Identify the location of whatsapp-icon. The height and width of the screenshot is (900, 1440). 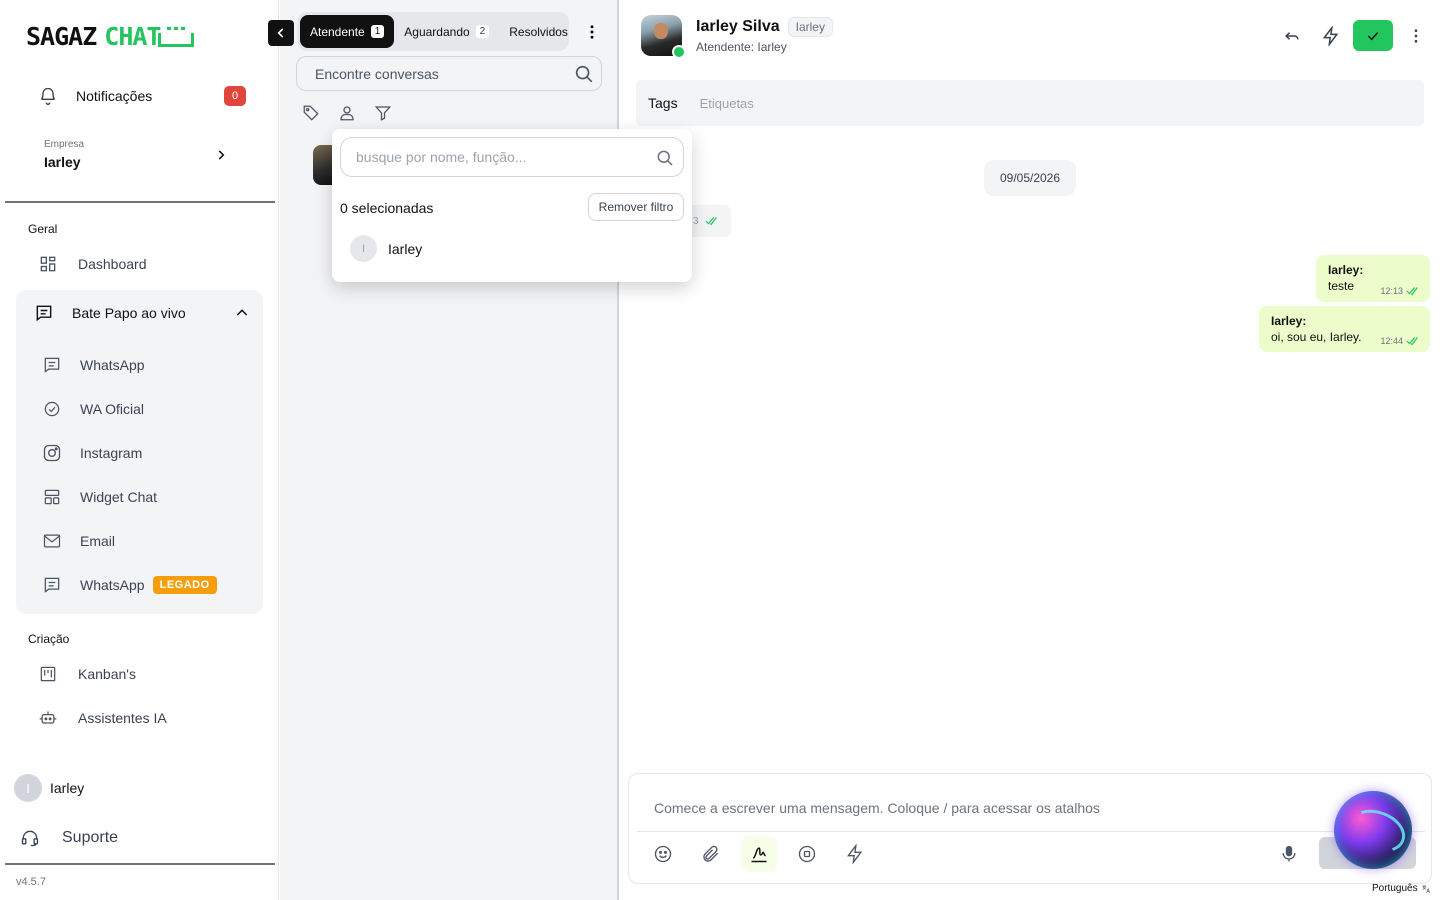
(679, 52).